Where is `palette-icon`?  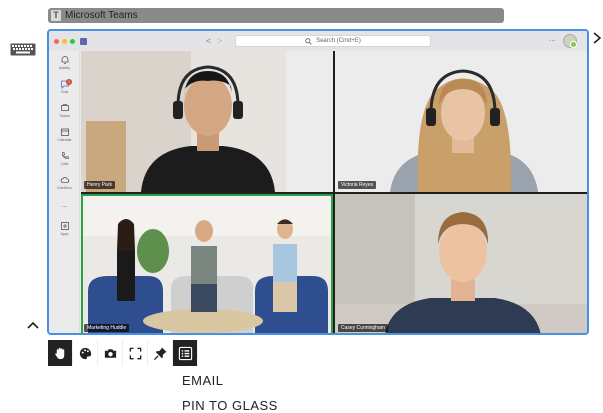 palette-icon is located at coordinates (85, 353).